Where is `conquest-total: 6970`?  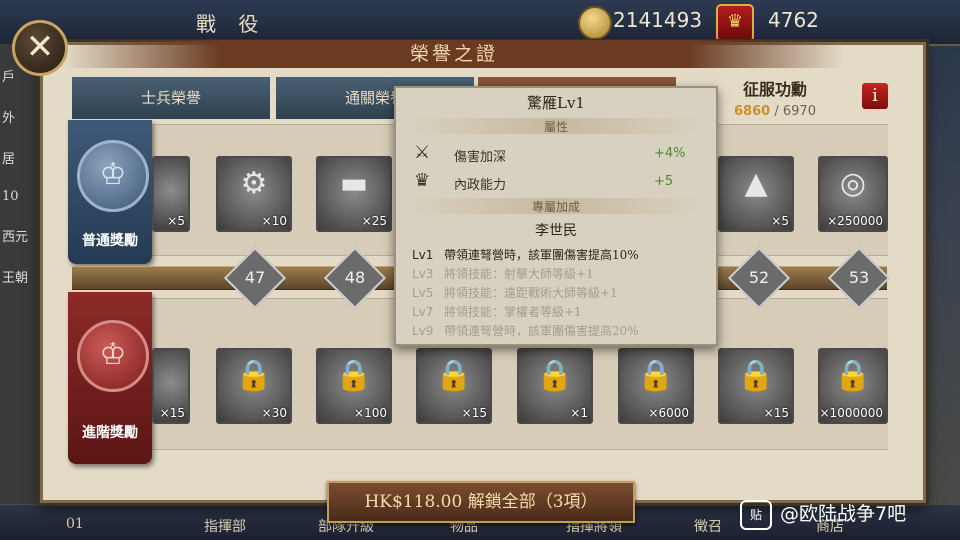
conquest-total: 6970 is located at coordinates (799, 111).